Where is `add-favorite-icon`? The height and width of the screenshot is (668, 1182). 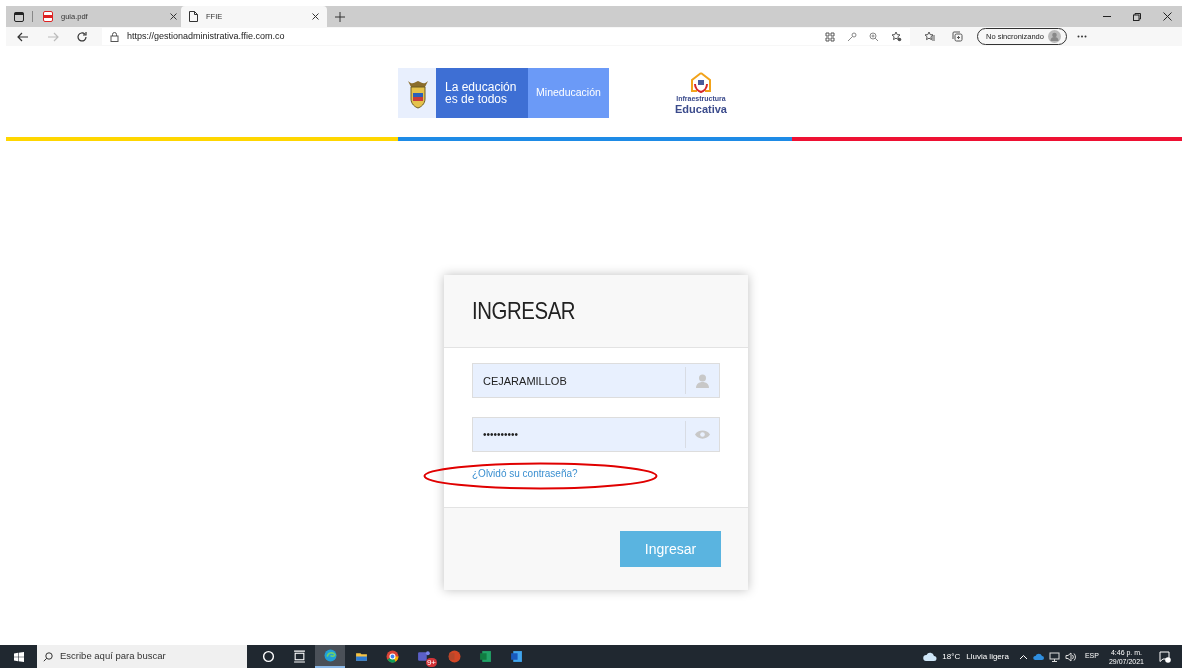 add-favorite-icon is located at coordinates (896, 36).